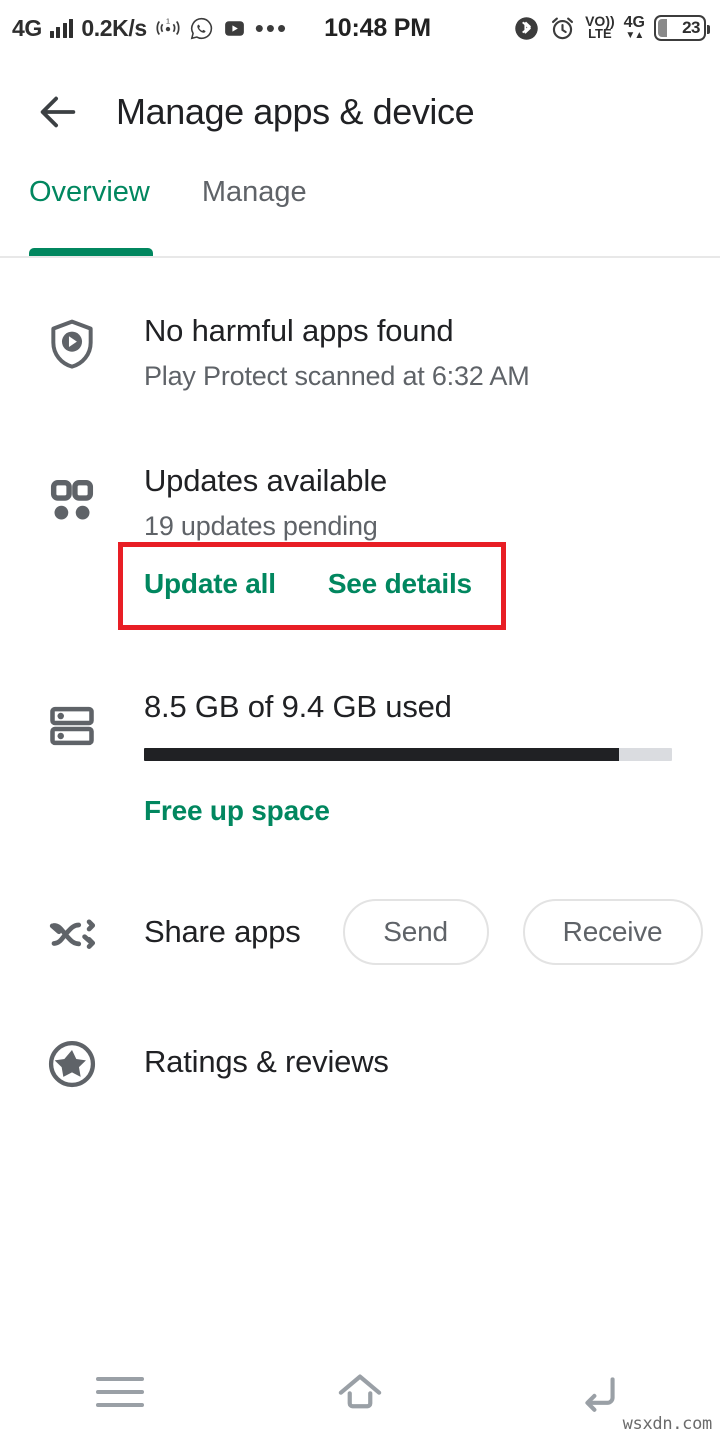 The width and height of the screenshot is (720, 1440). I want to click on alarm-clock-icon, so click(562, 28).